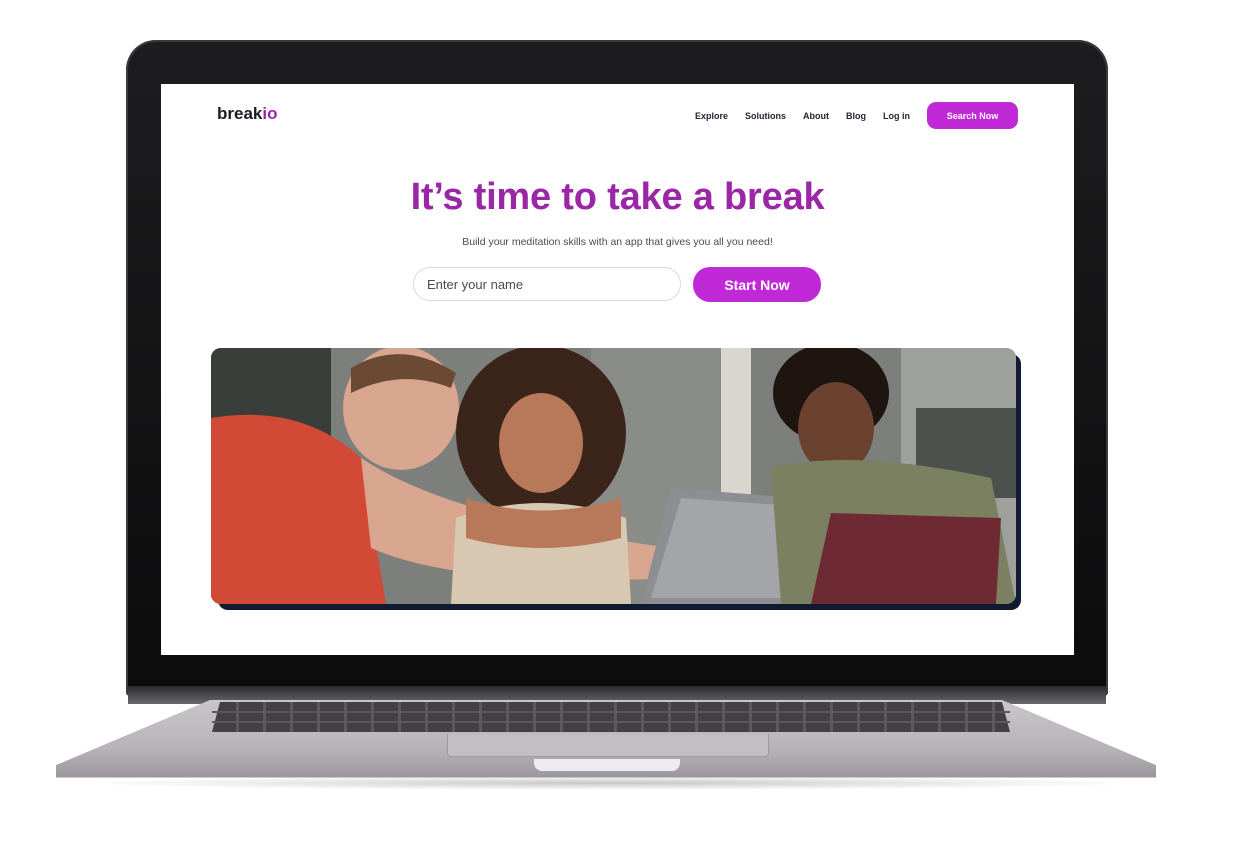 Image resolution: width=1251 pixels, height=850 pixels. I want to click on laptop-notch, so click(607, 765).